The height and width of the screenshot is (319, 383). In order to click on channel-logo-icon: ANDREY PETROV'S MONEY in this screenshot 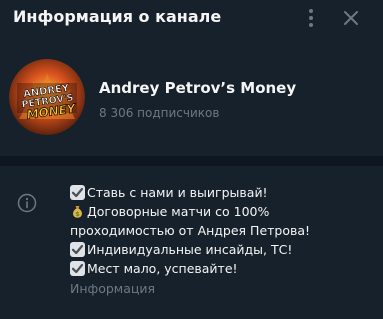, I will do `click(47, 97)`.